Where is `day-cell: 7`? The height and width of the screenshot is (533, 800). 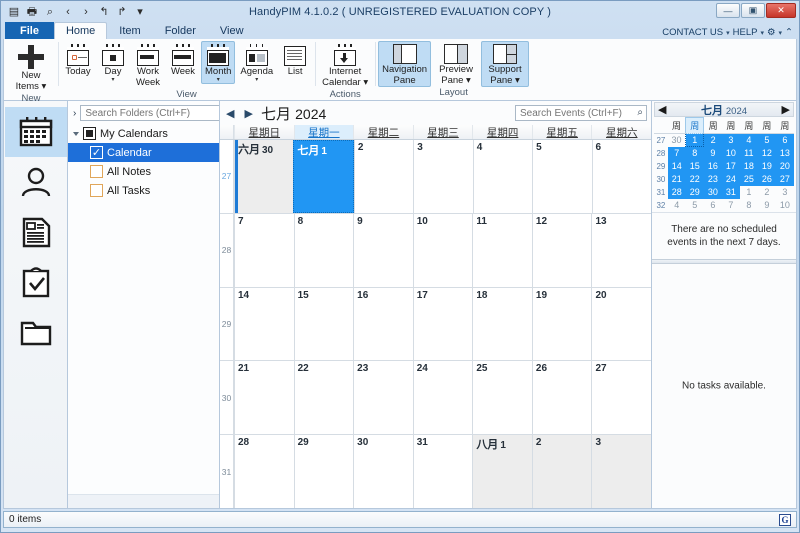
day-cell: 7 is located at coordinates (264, 250).